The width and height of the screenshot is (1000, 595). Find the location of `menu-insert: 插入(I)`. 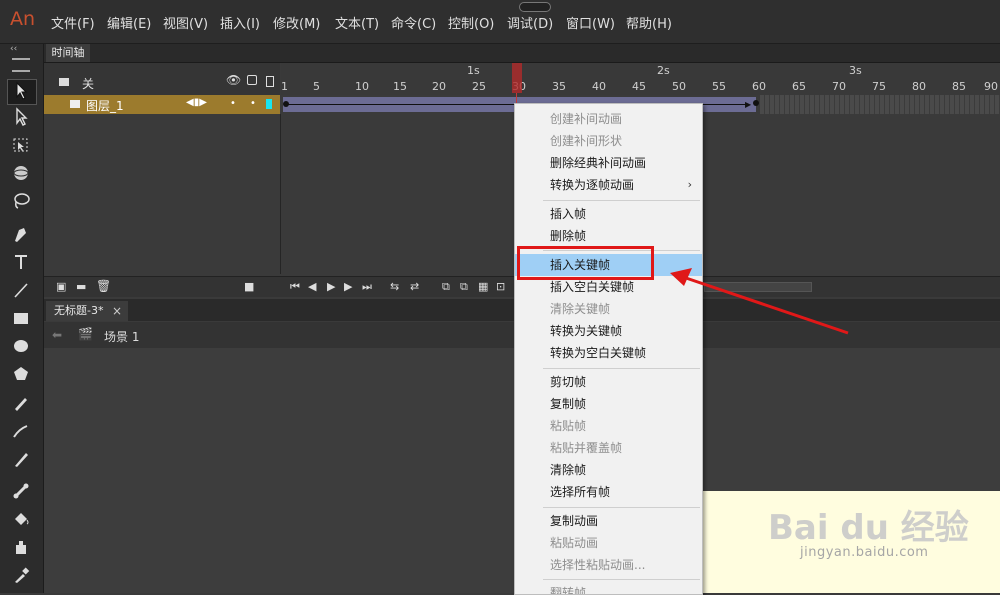

menu-insert: 插入(I) is located at coordinates (240, 22).